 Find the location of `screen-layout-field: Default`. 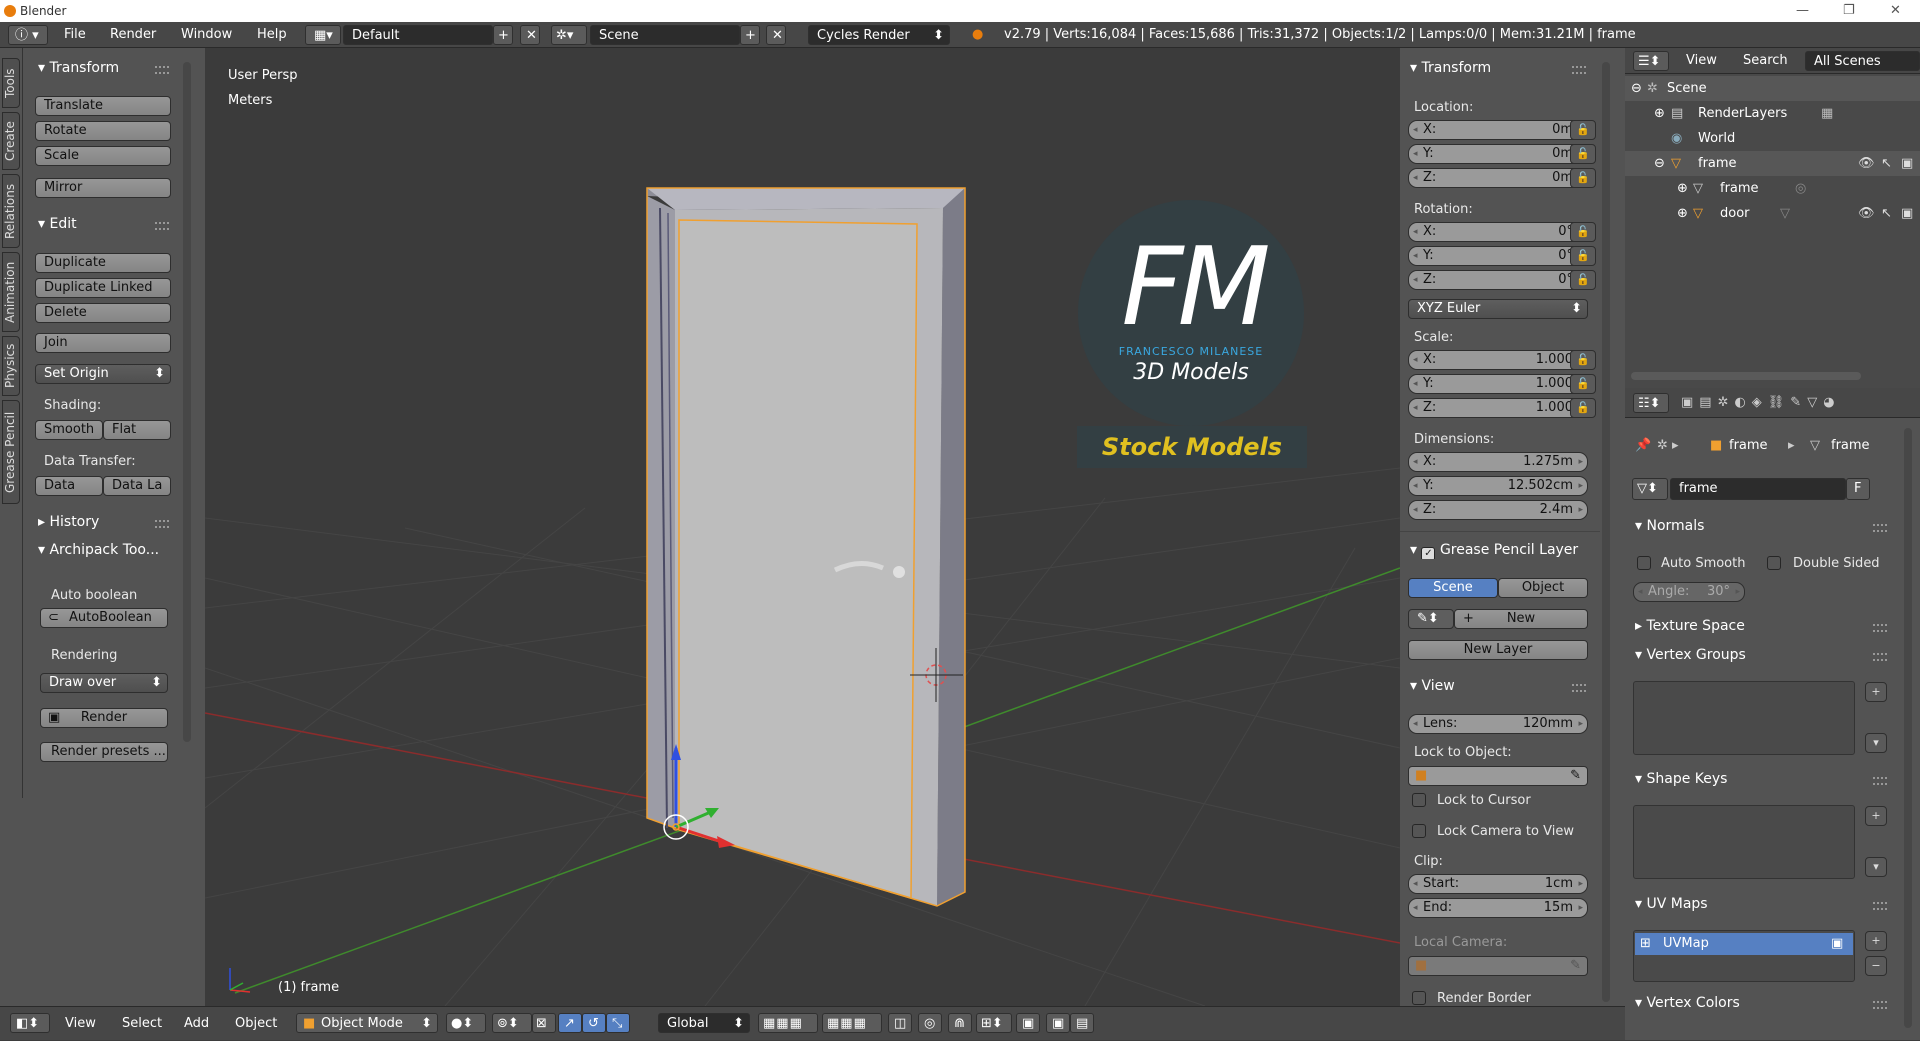

screen-layout-field: Default is located at coordinates (418, 35).